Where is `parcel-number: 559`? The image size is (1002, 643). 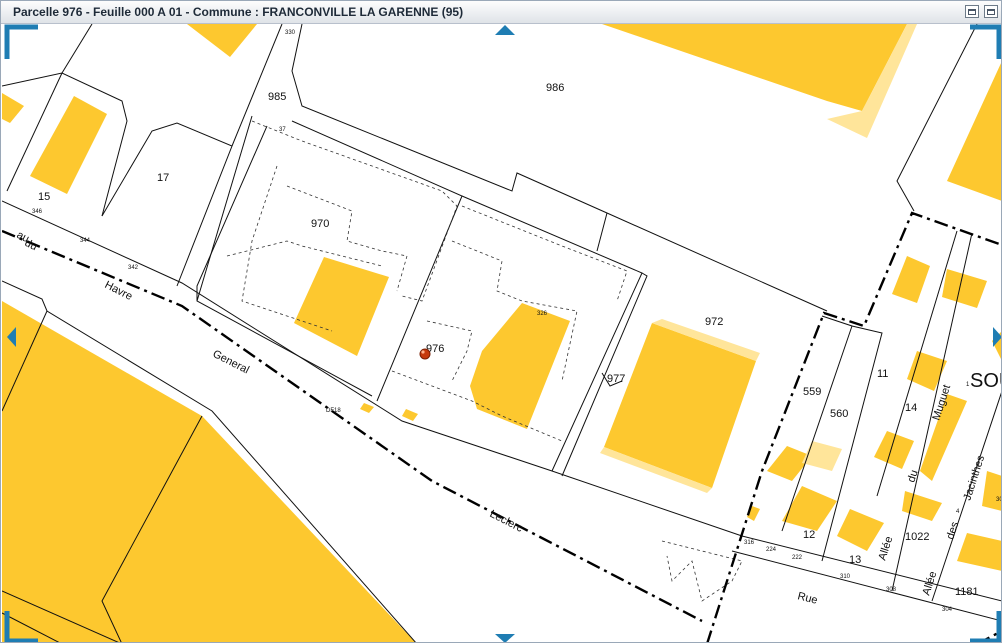 parcel-number: 559 is located at coordinates (812, 392).